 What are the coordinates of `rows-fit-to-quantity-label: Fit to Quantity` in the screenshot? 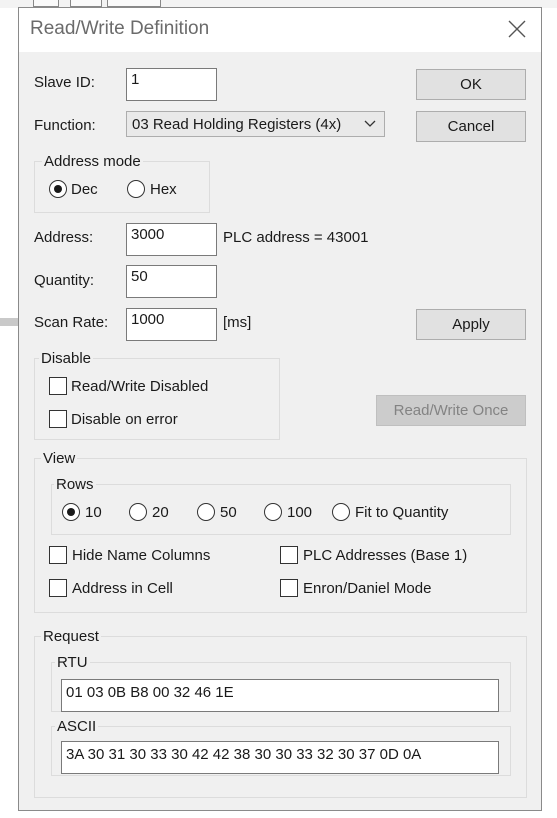 It's located at (401, 512).